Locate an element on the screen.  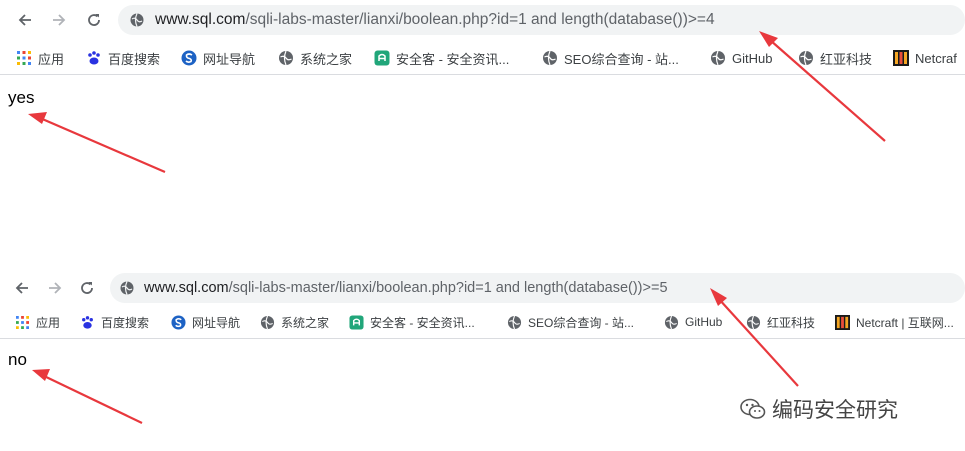
wechat-watermark: 编码安全研究 is located at coordinates (819, 409).